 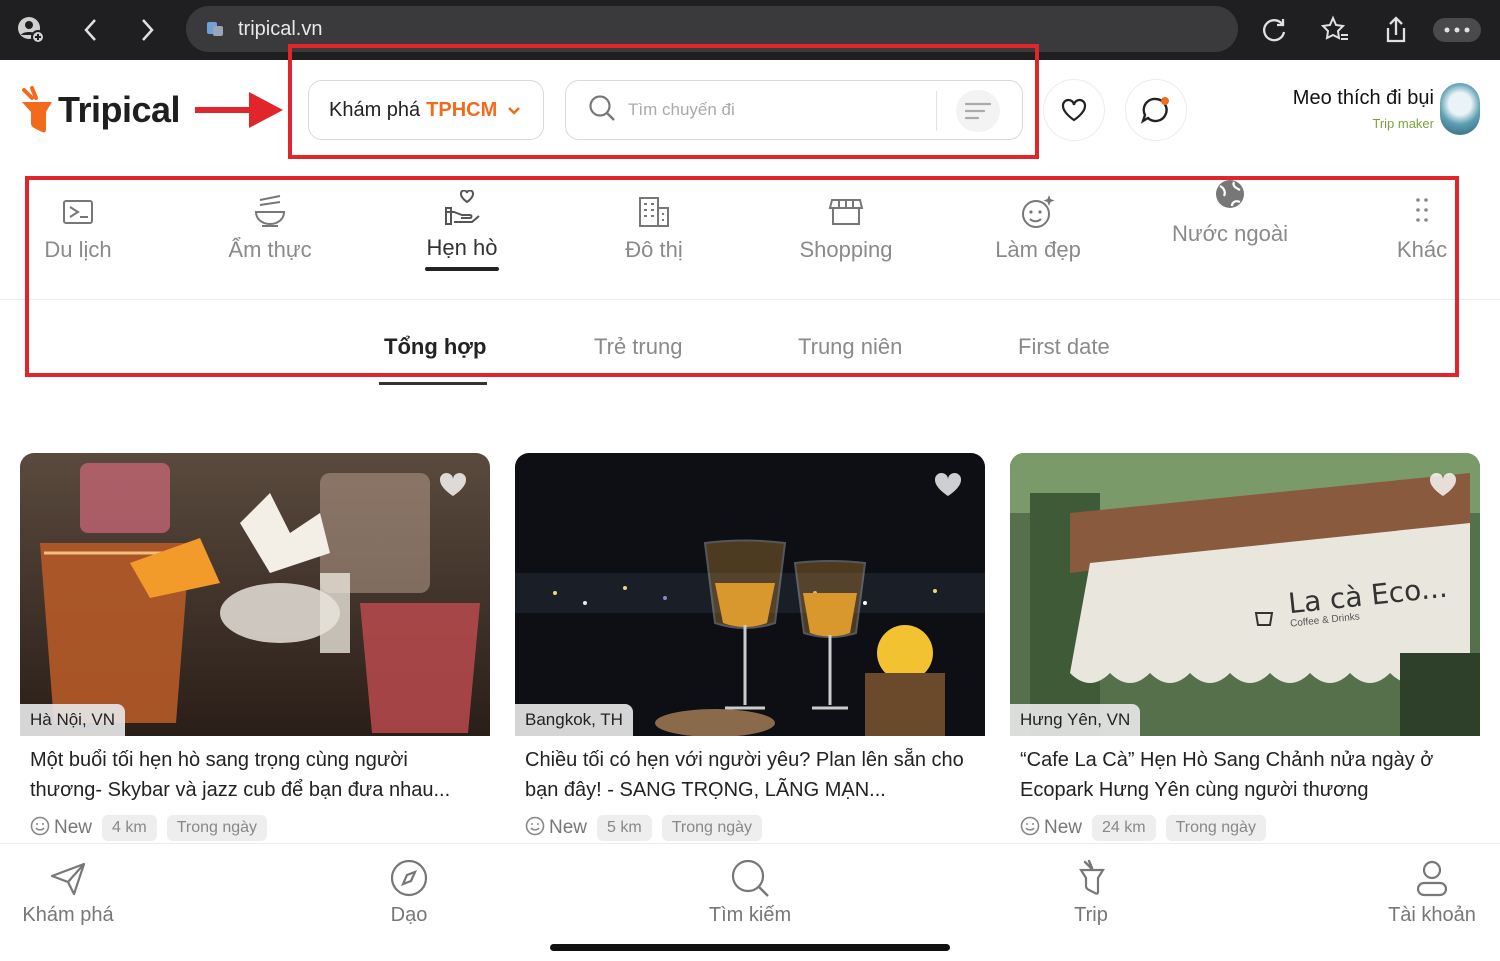 I want to click on favorites-button, so click(x=1074, y=110).